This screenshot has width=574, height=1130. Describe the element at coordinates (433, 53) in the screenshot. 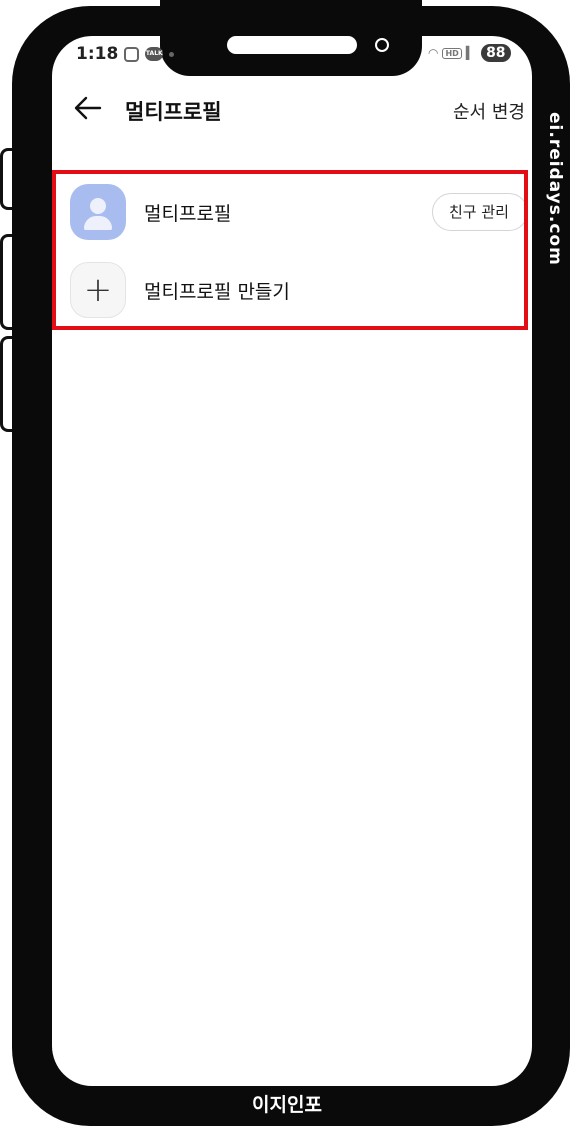

I see `wifi-icon: ◠` at that location.